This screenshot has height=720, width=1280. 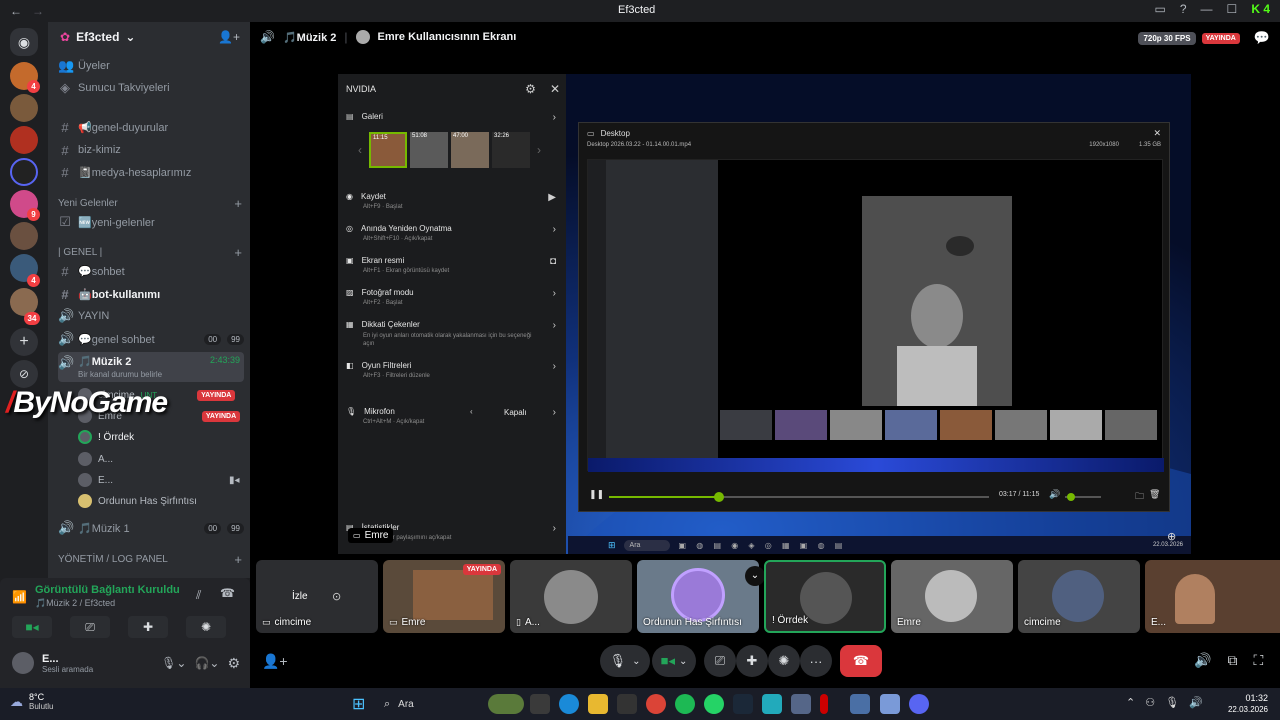 What do you see at coordinates (656, 704) in the screenshot?
I see `chrome-icon` at bounding box center [656, 704].